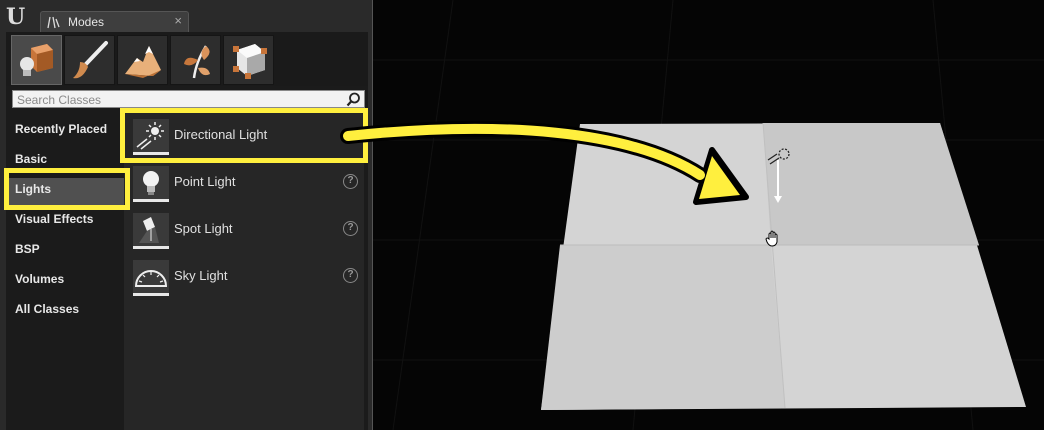  I want to click on directional-light-highlight, so click(244, 135).